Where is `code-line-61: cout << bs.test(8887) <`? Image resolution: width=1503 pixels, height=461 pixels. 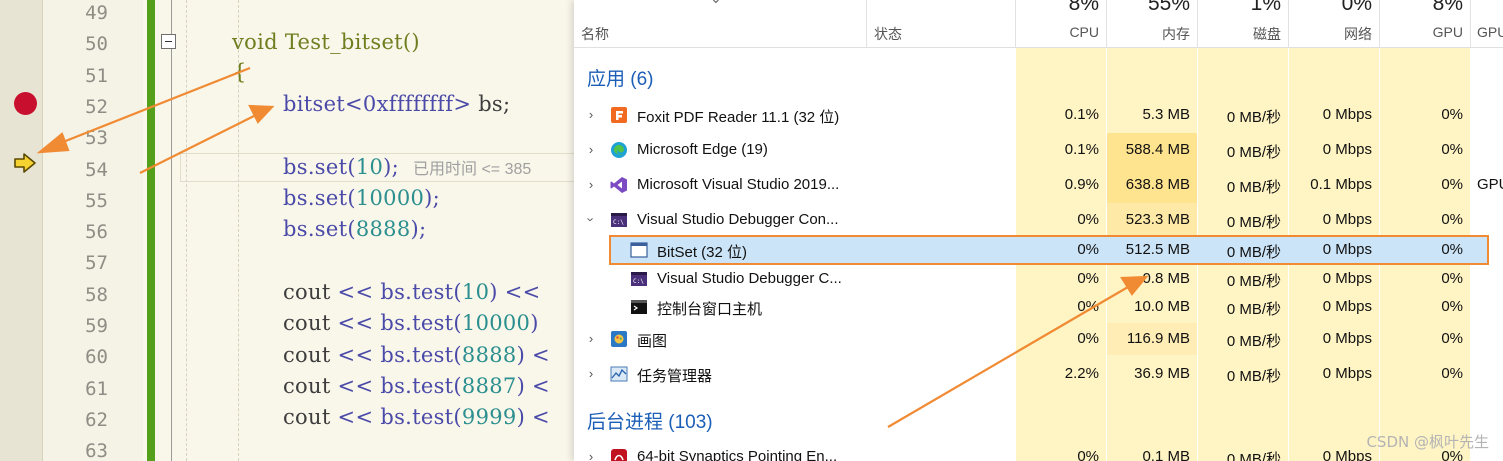 code-line-61: cout << bs.test(8887) < is located at coordinates (416, 386).